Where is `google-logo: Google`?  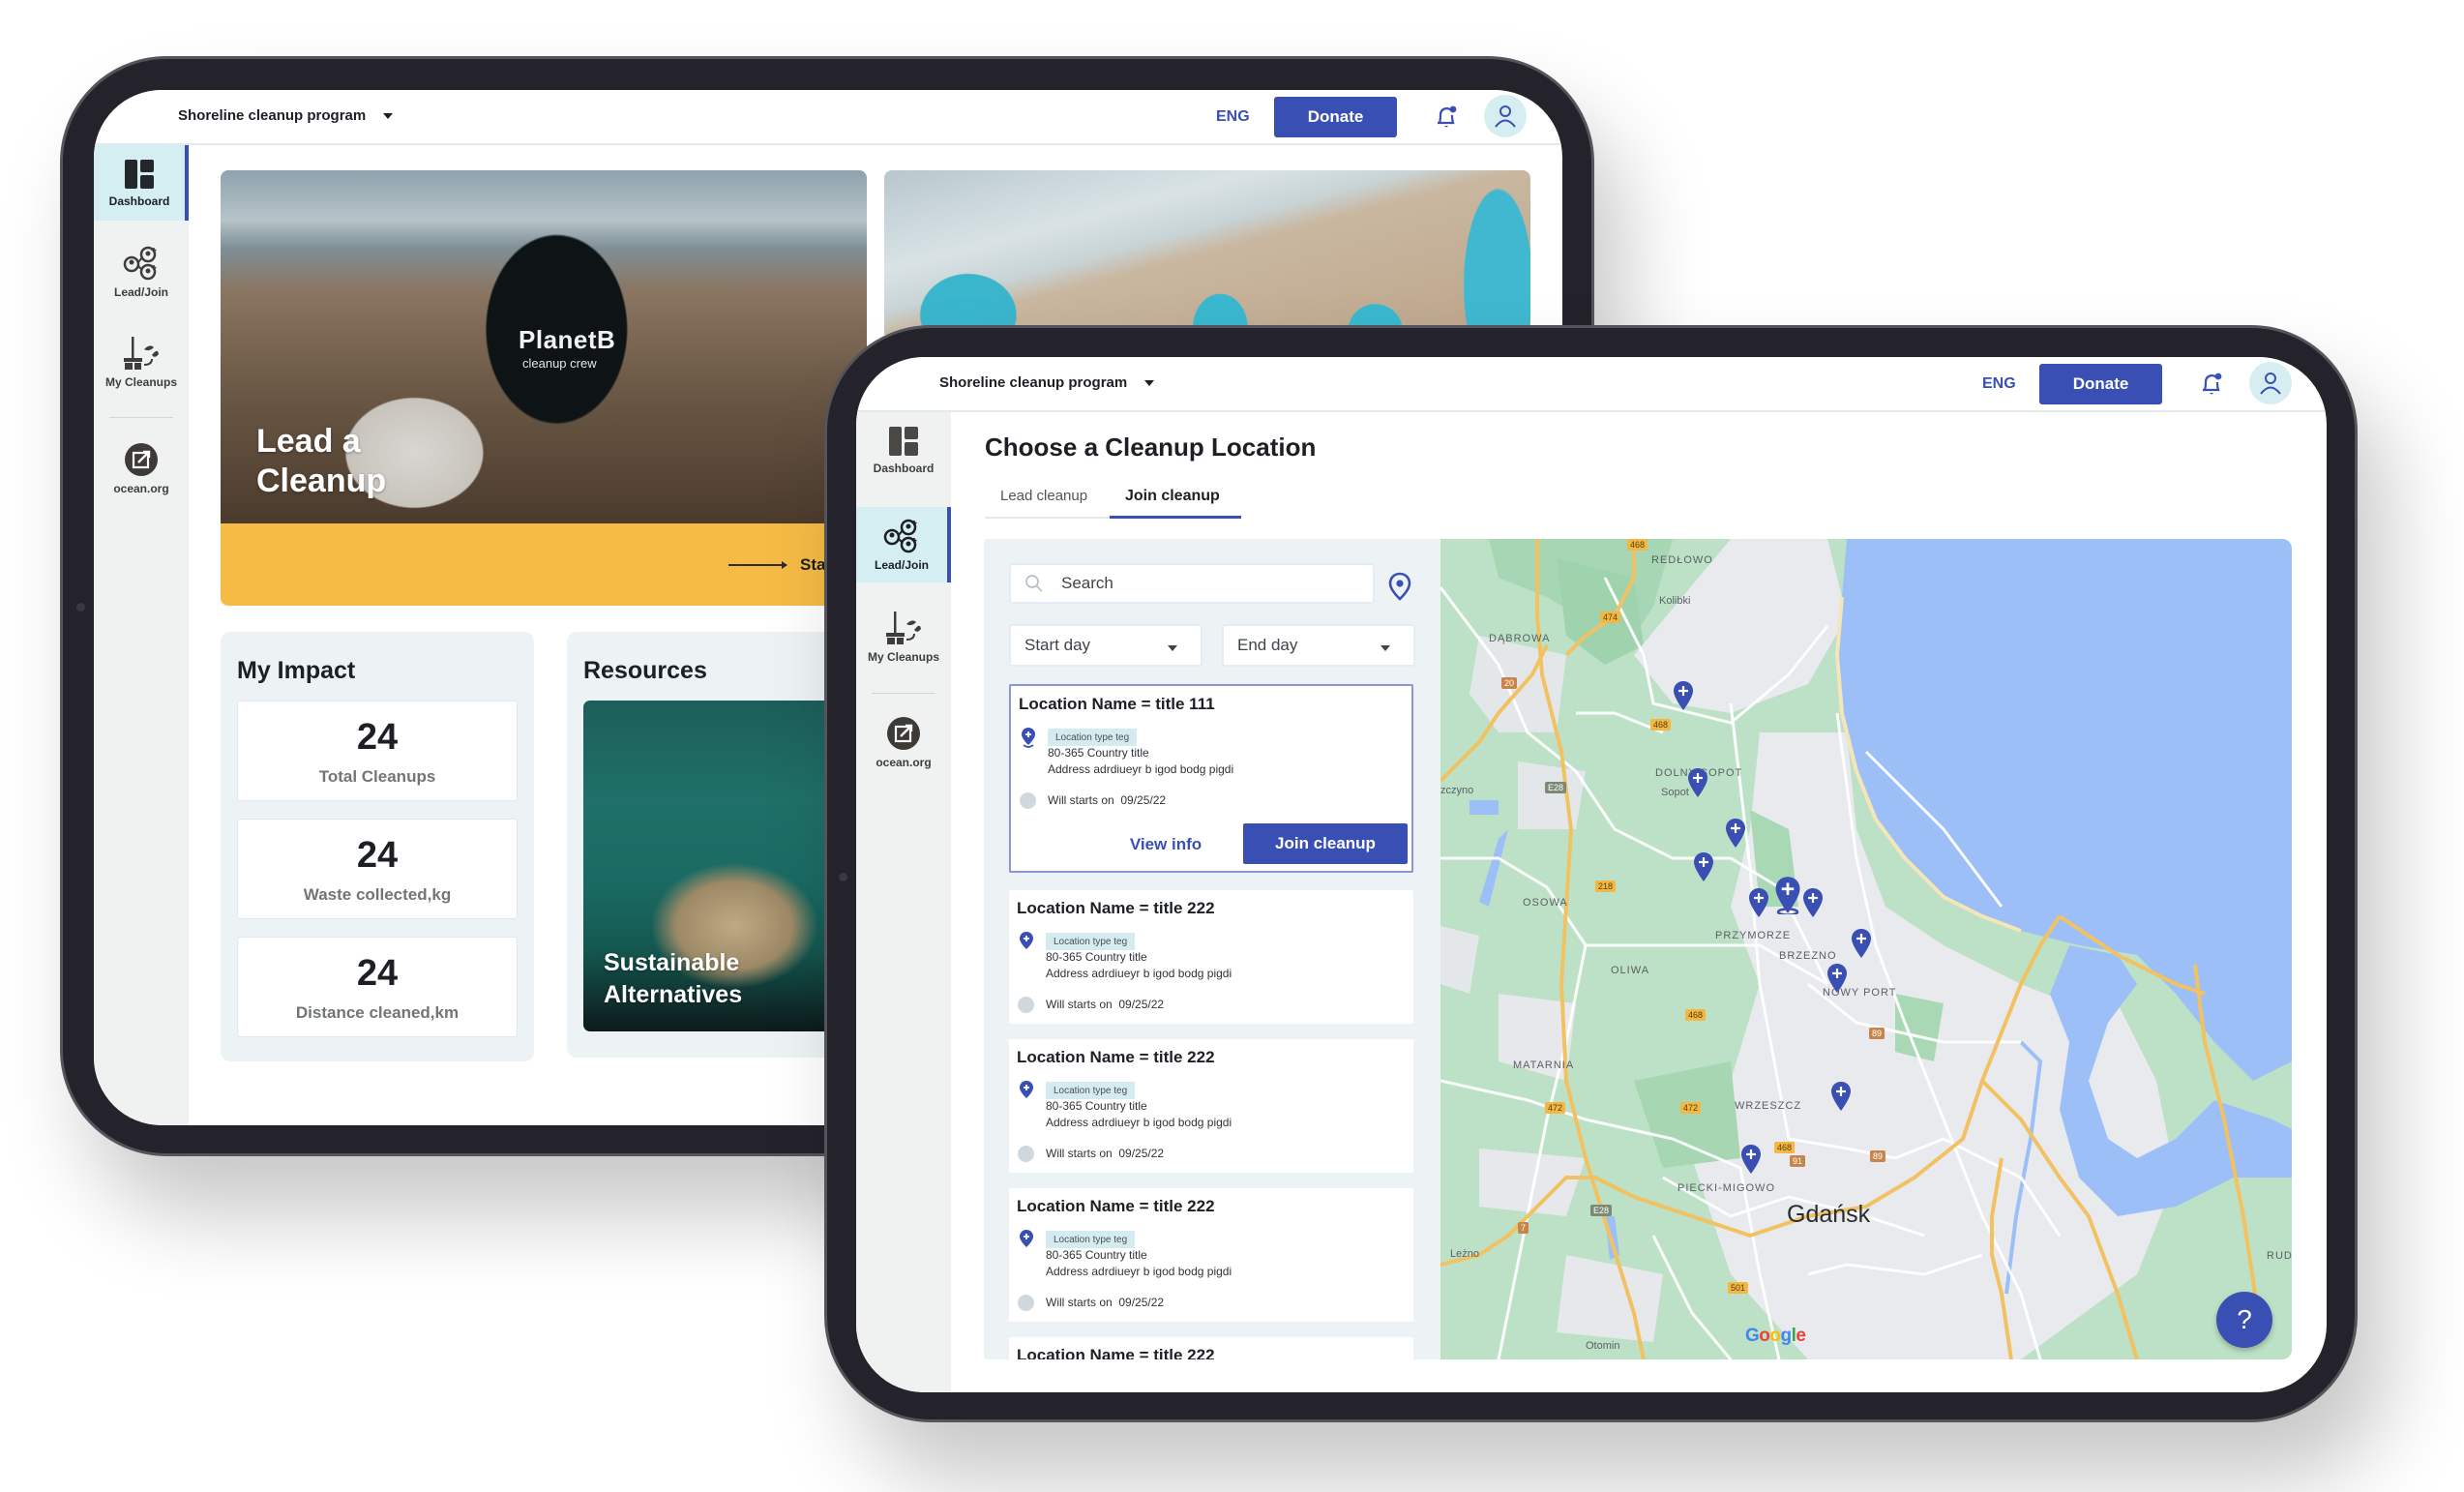 google-logo: Google is located at coordinates (1775, 1336).